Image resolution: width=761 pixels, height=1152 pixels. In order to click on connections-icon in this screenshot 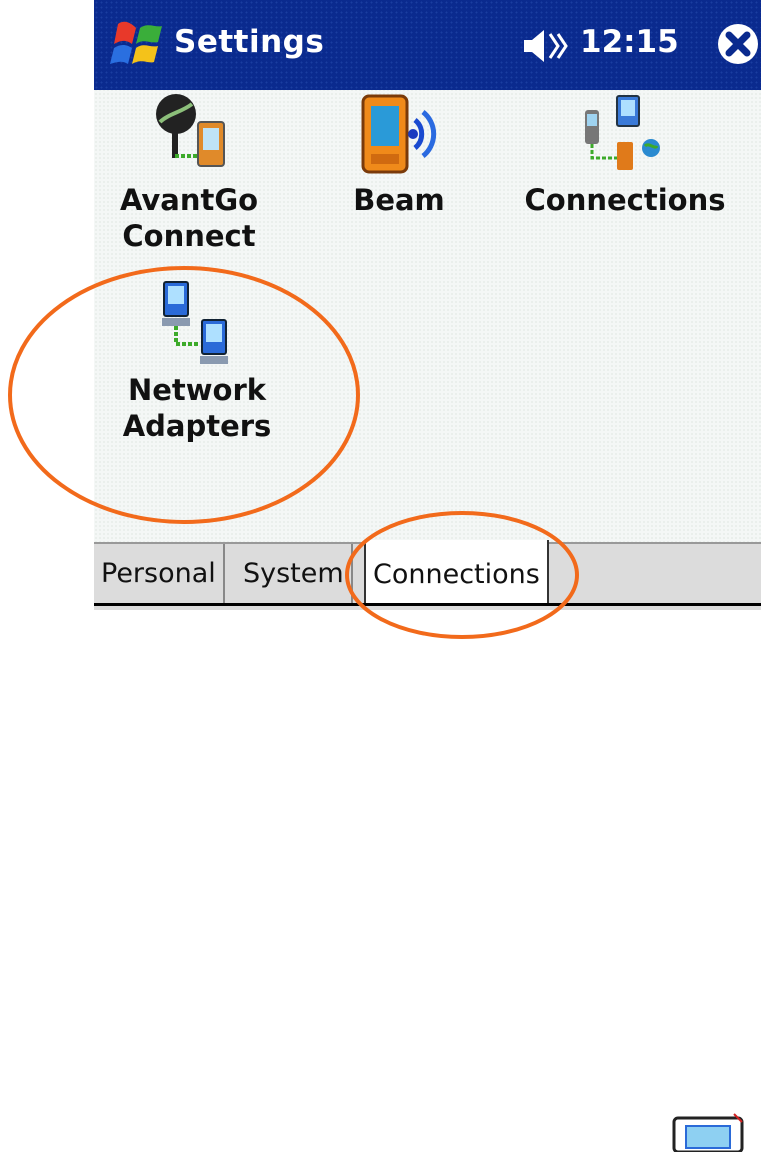, I will do `click(622, 132)`.